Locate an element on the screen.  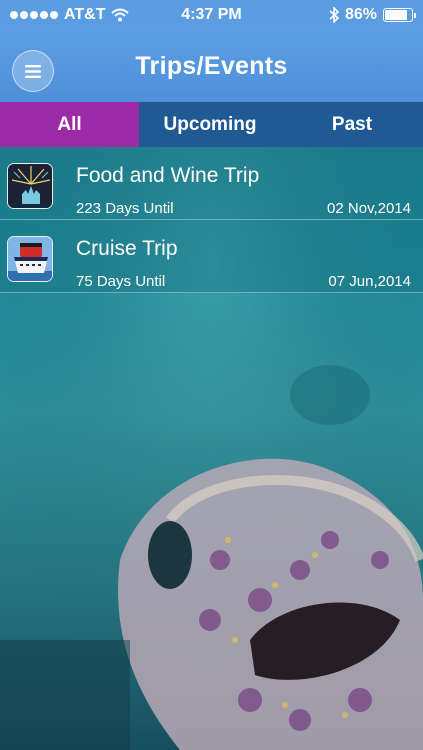
status-right: 86% is located at coordinates (347, 15).